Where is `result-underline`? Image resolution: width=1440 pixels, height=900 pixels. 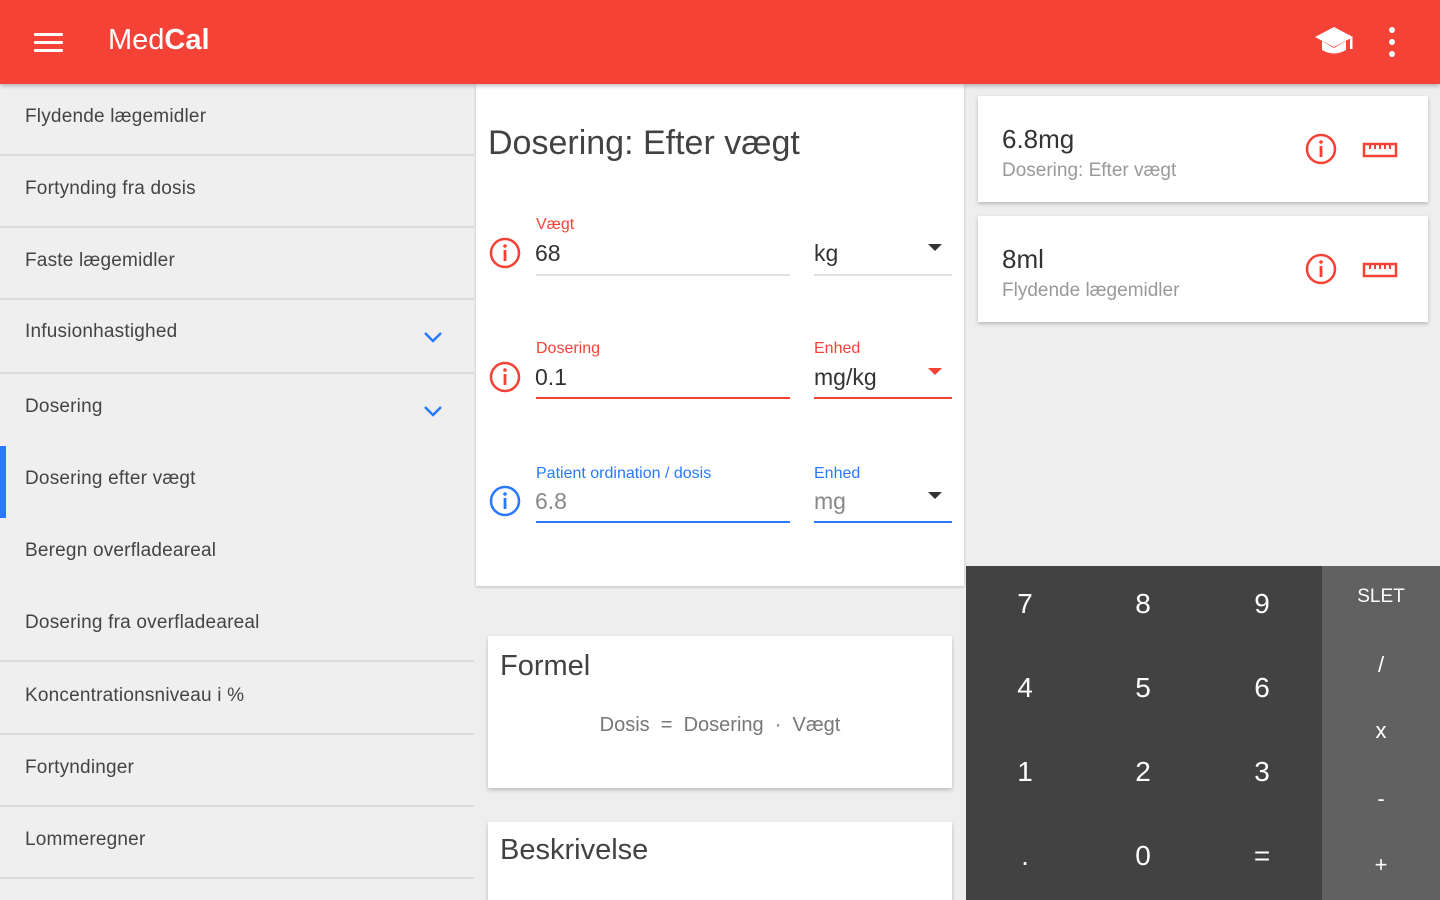 result-underline is located at coordinates (663, 522).